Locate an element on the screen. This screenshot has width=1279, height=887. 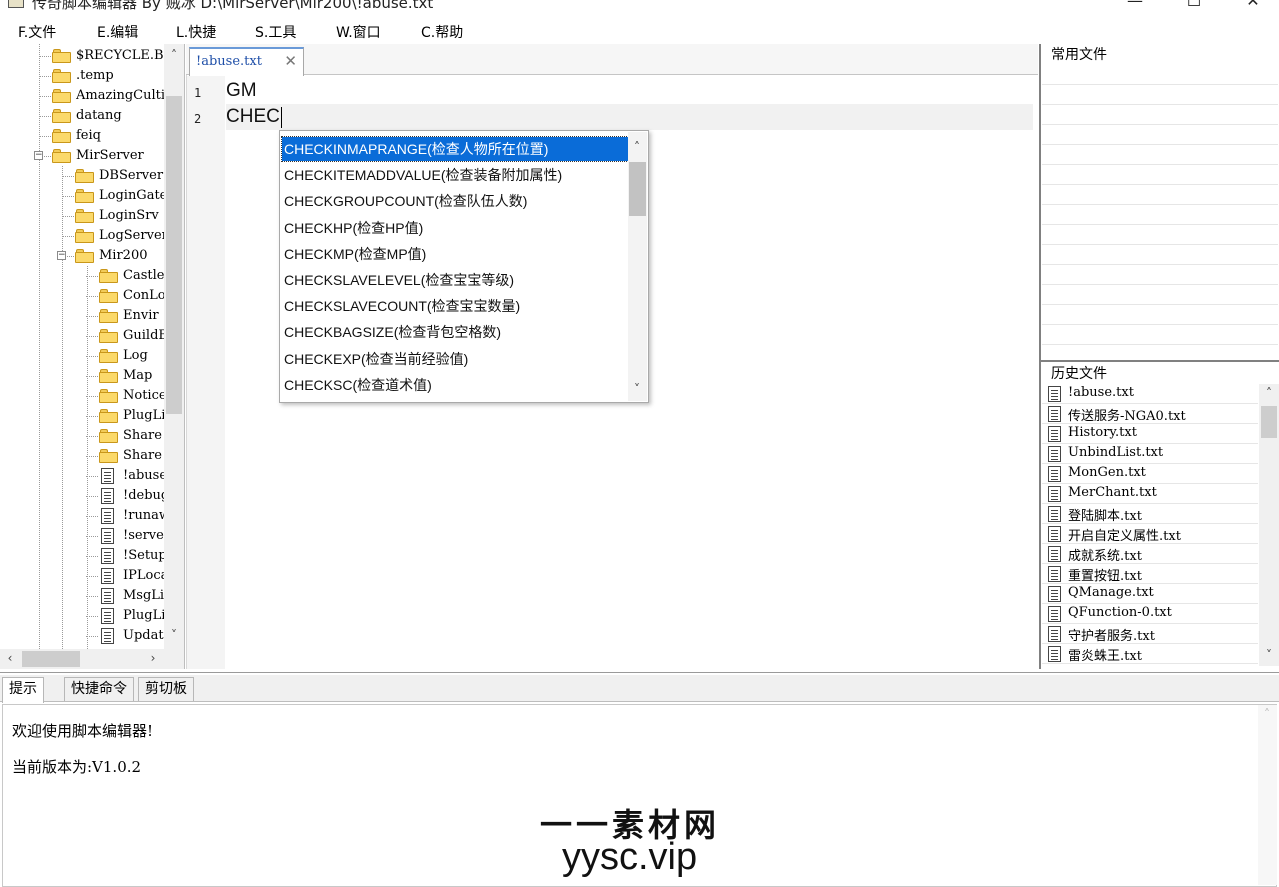
history-file-item: 登陆脚本.txt is located at coordinates (1150, 514).